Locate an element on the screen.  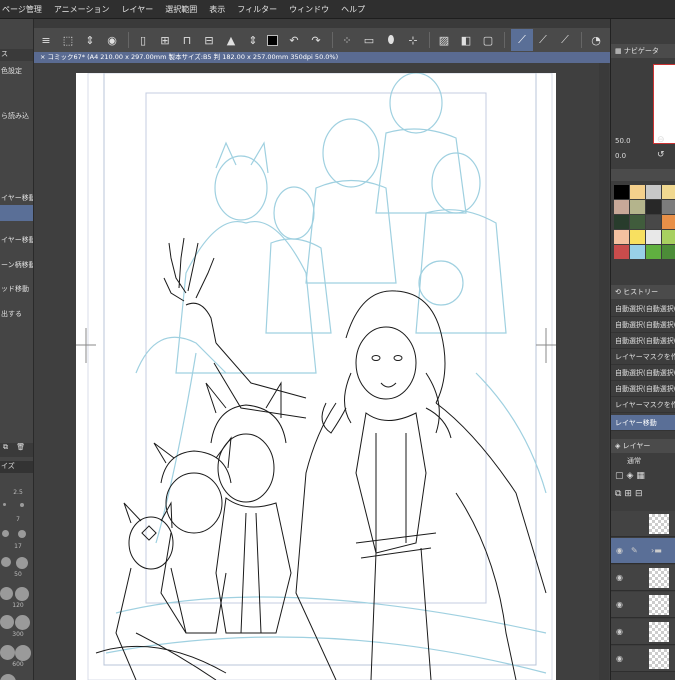
layer-row is located at coordinates (643, 524).